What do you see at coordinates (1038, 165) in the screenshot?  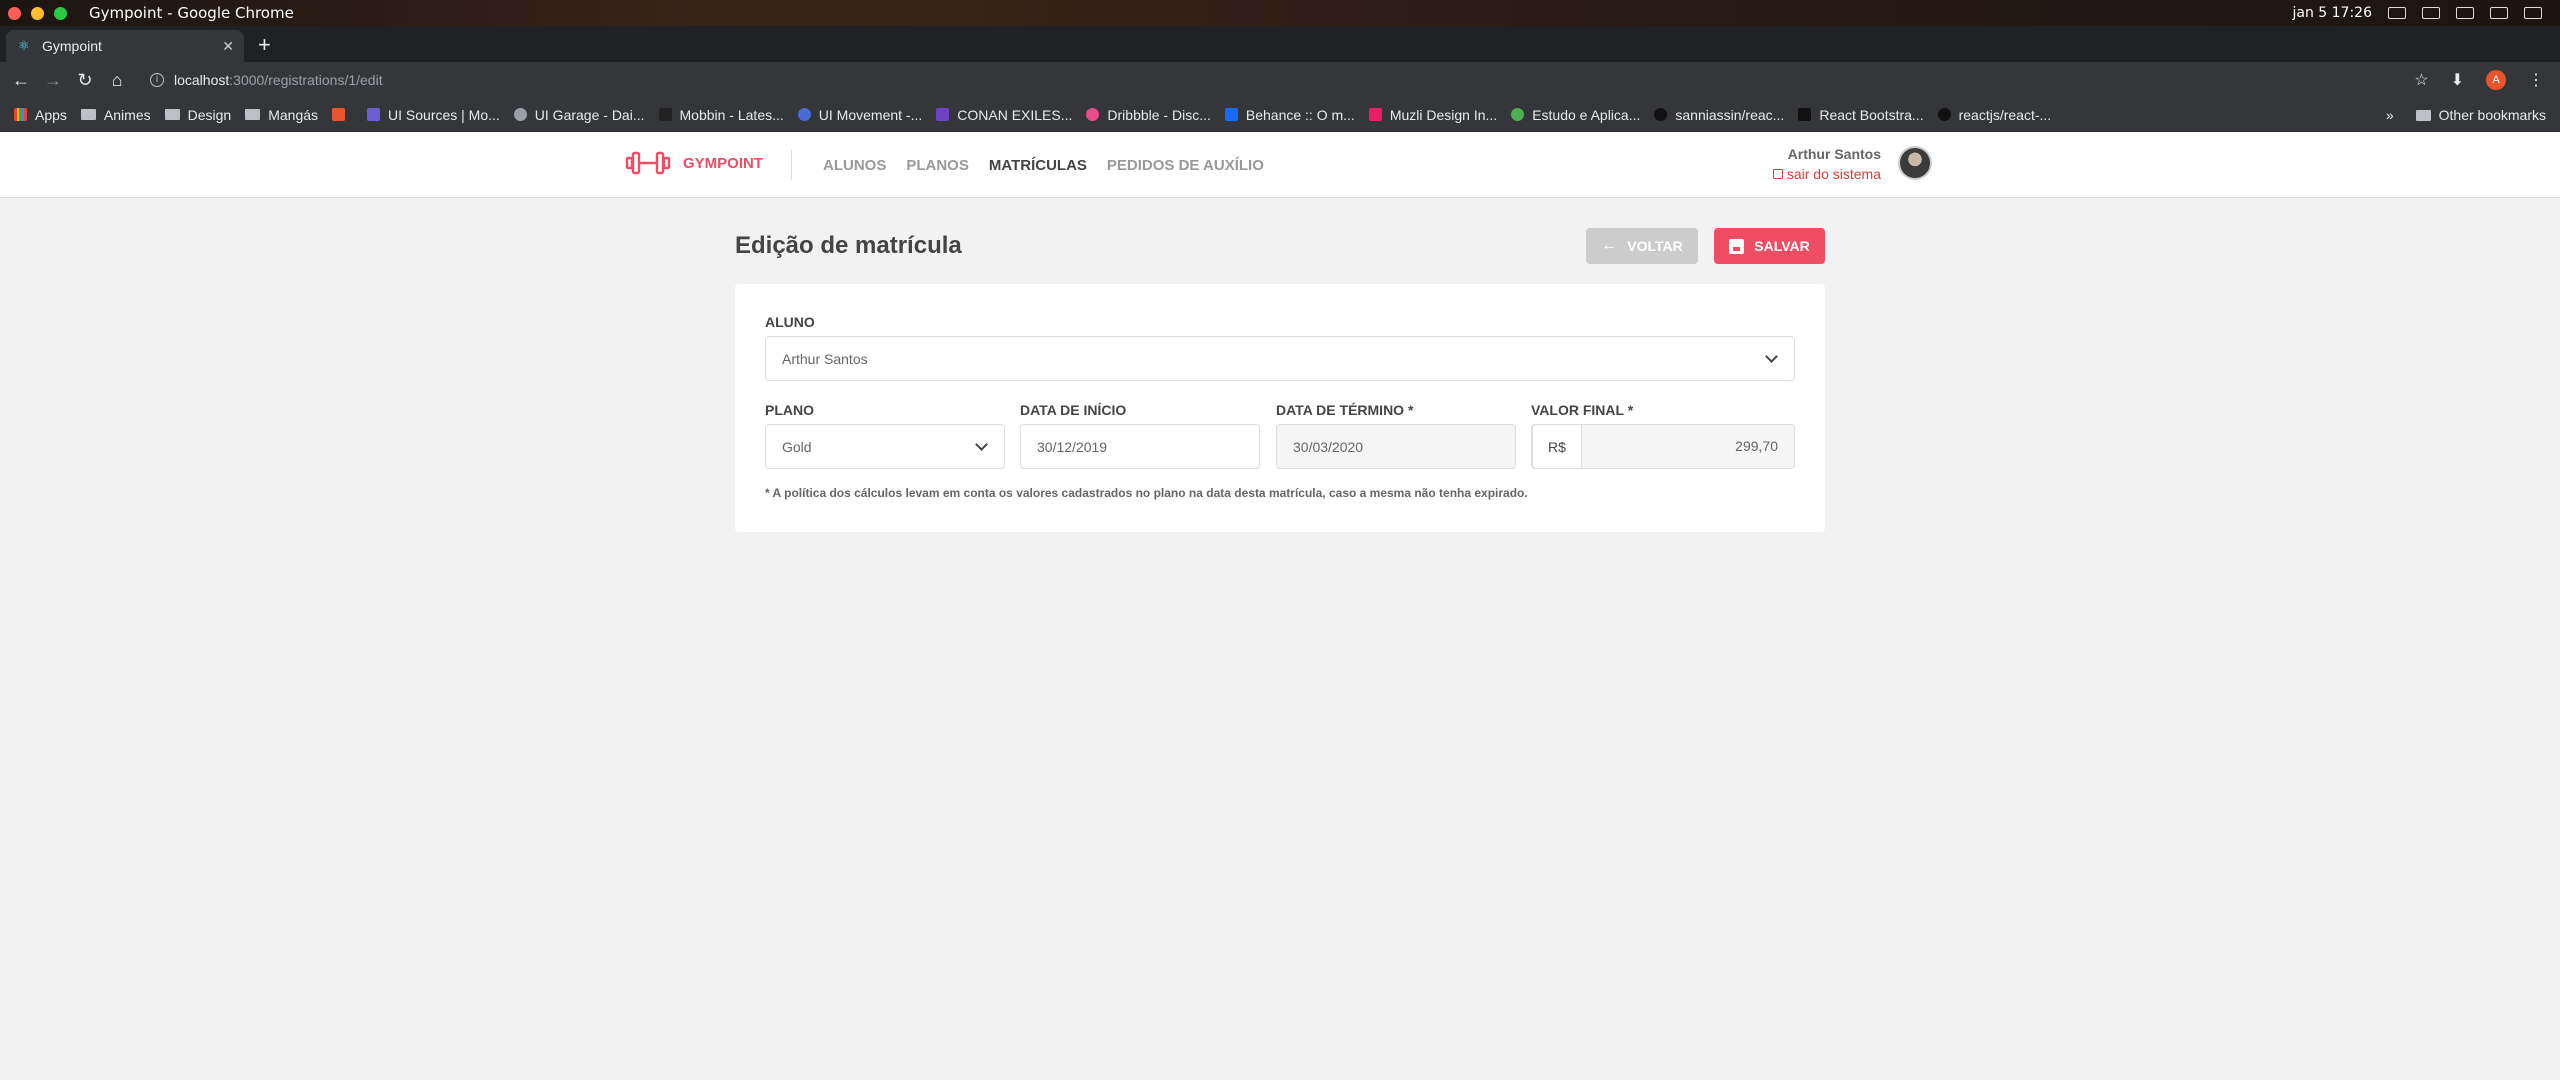 I see `nav-matriculas: MATRÍCULAS` at bounding box center [1038, 165].